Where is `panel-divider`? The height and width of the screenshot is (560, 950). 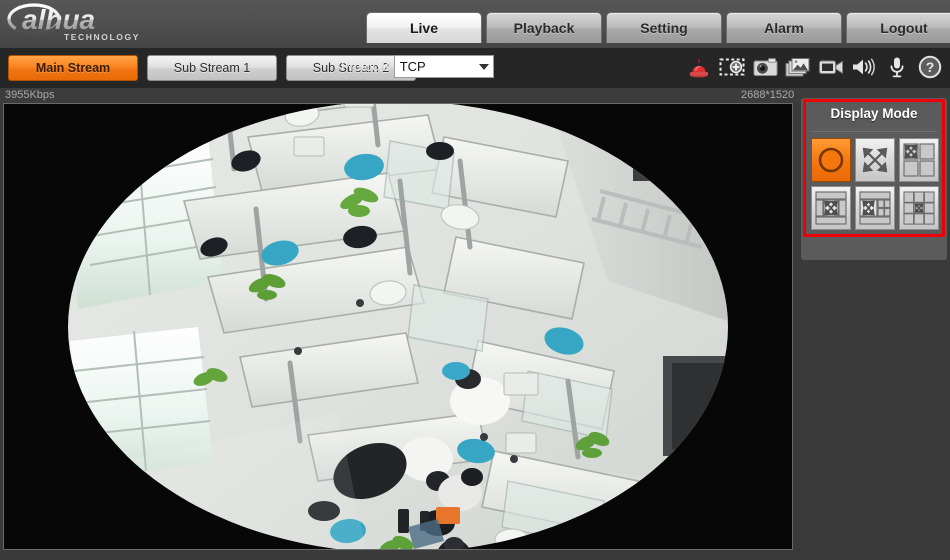 panel-divider is located at coordinates (874, 131).